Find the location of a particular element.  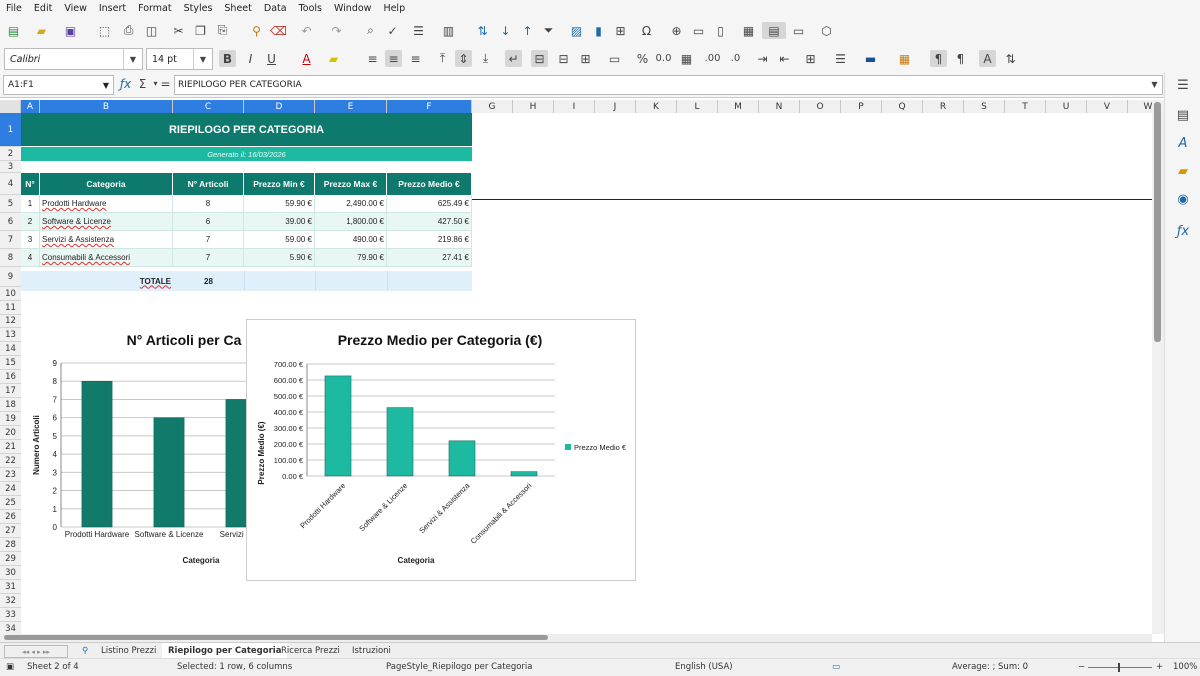

row-header: 23 is located at coordinates (10, 475).